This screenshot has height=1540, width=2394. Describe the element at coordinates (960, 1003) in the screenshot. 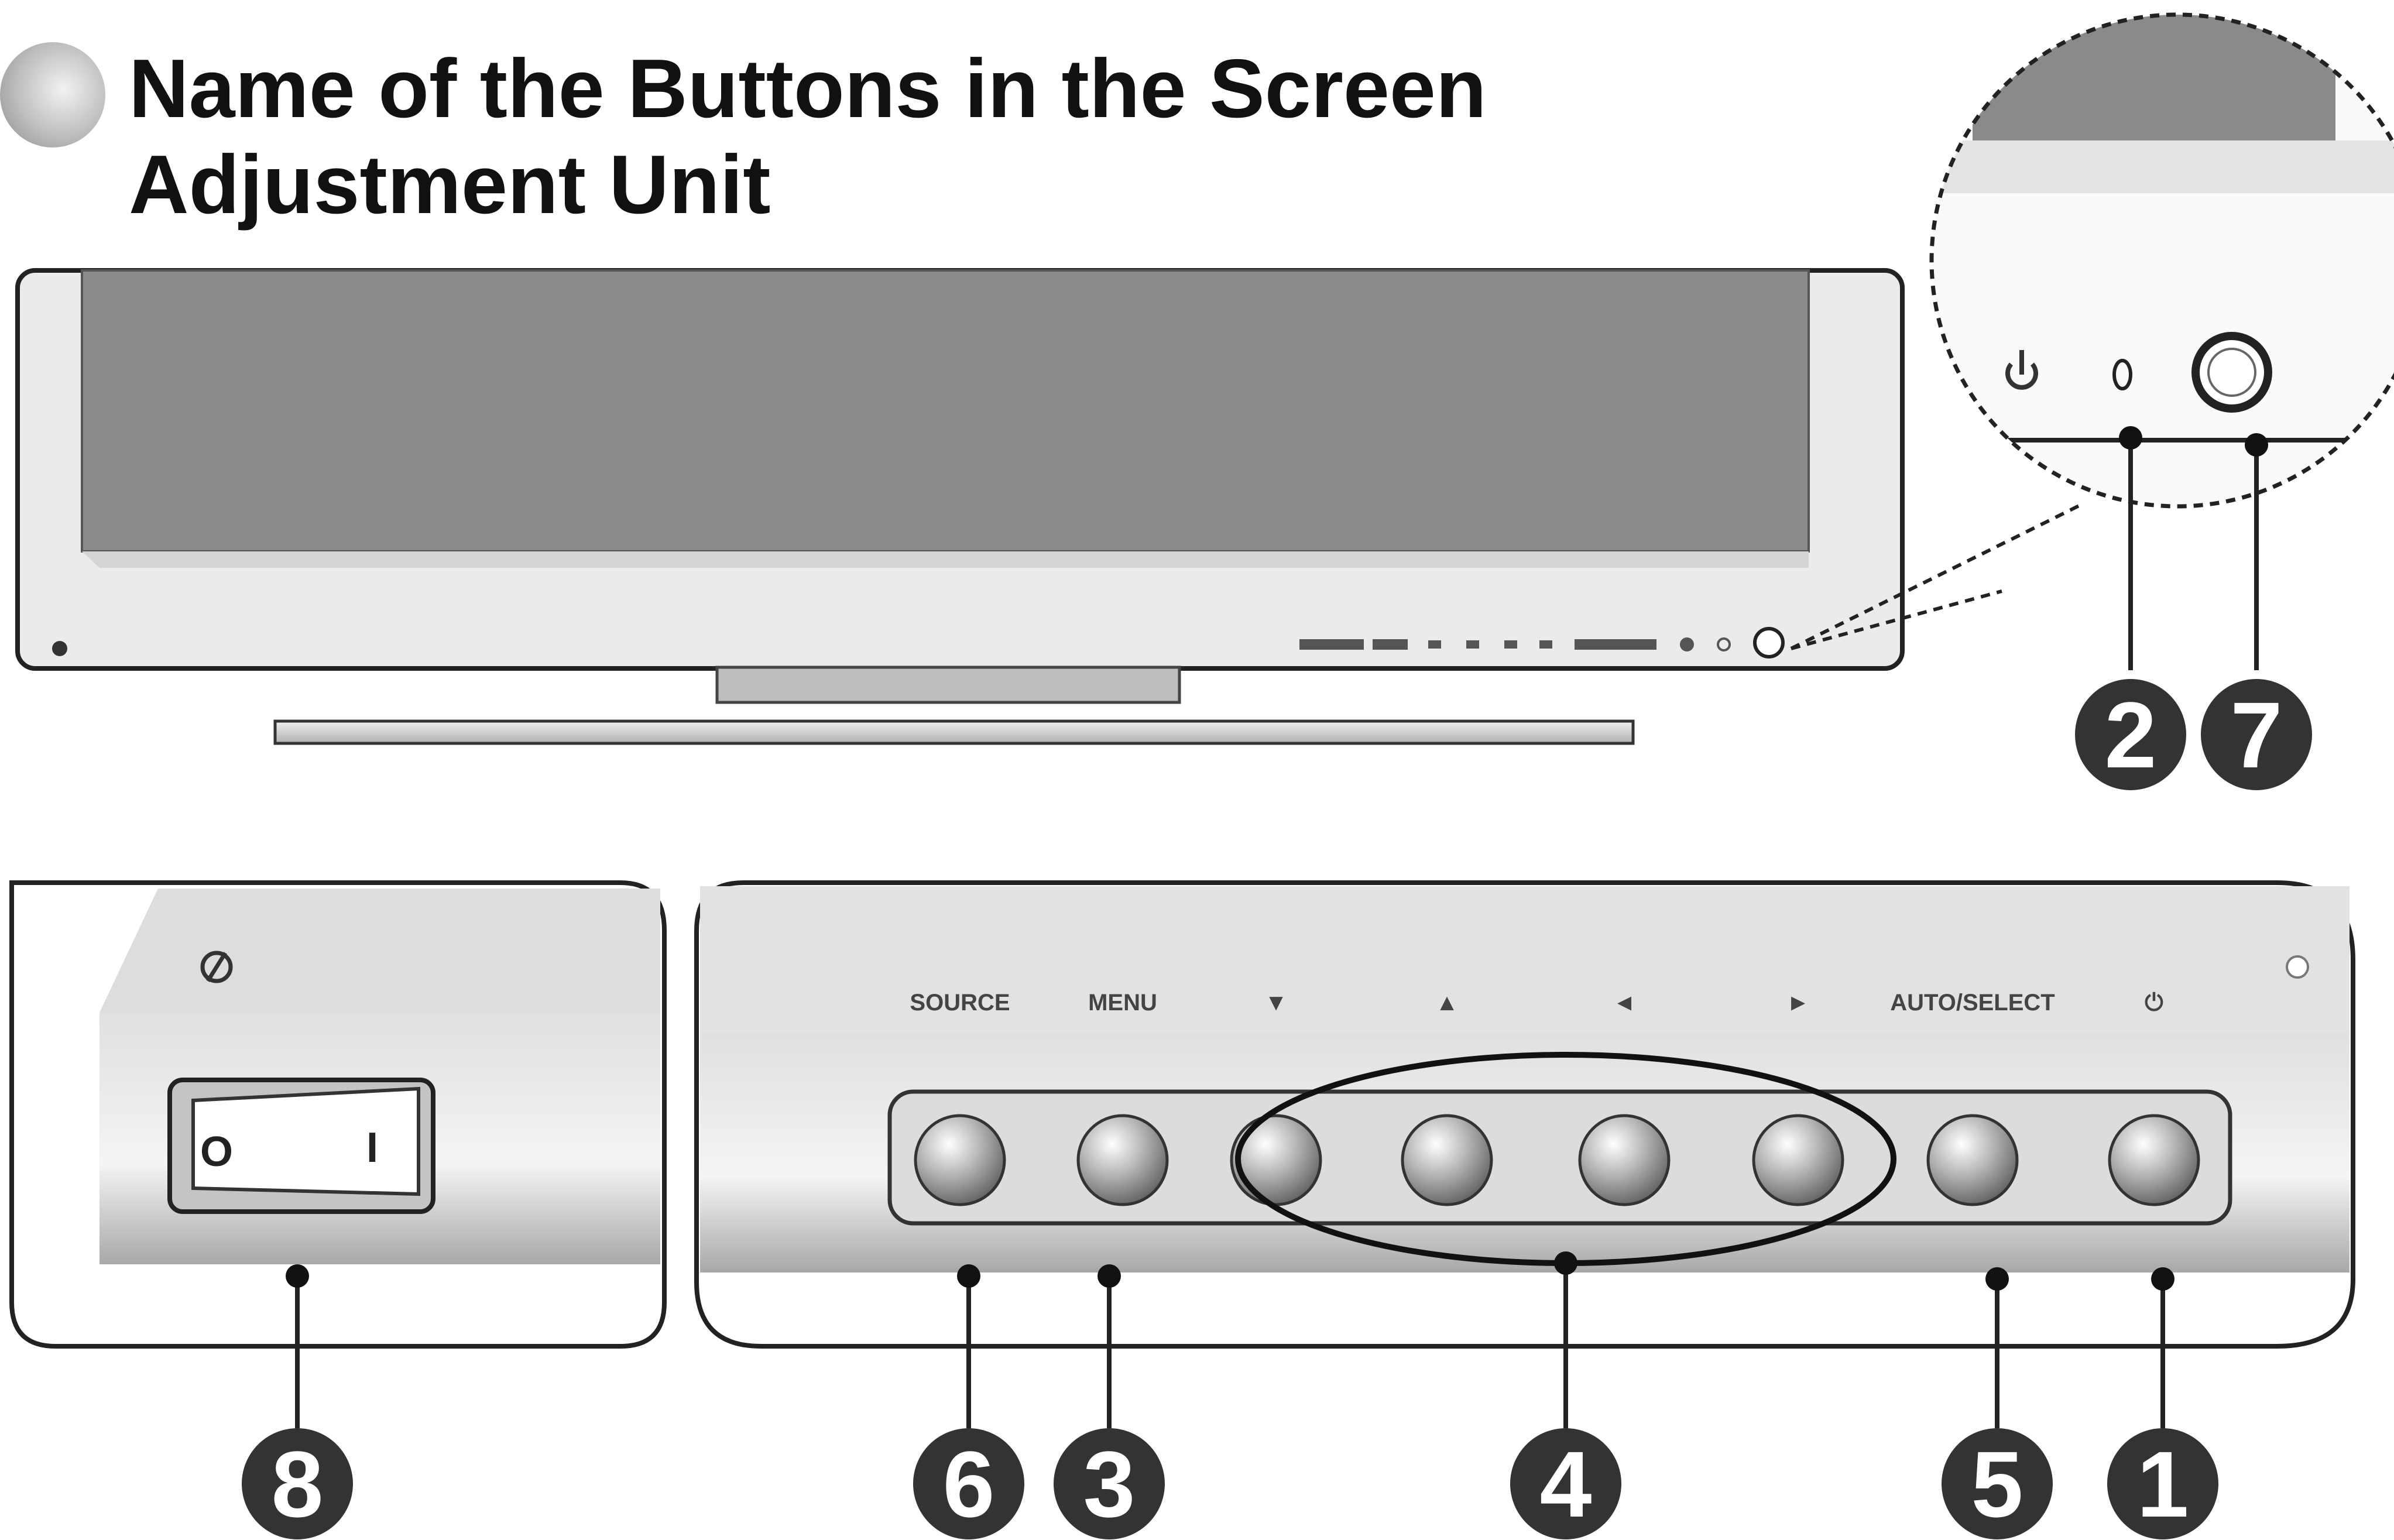

I see `source-label: SOURCE` at that location.